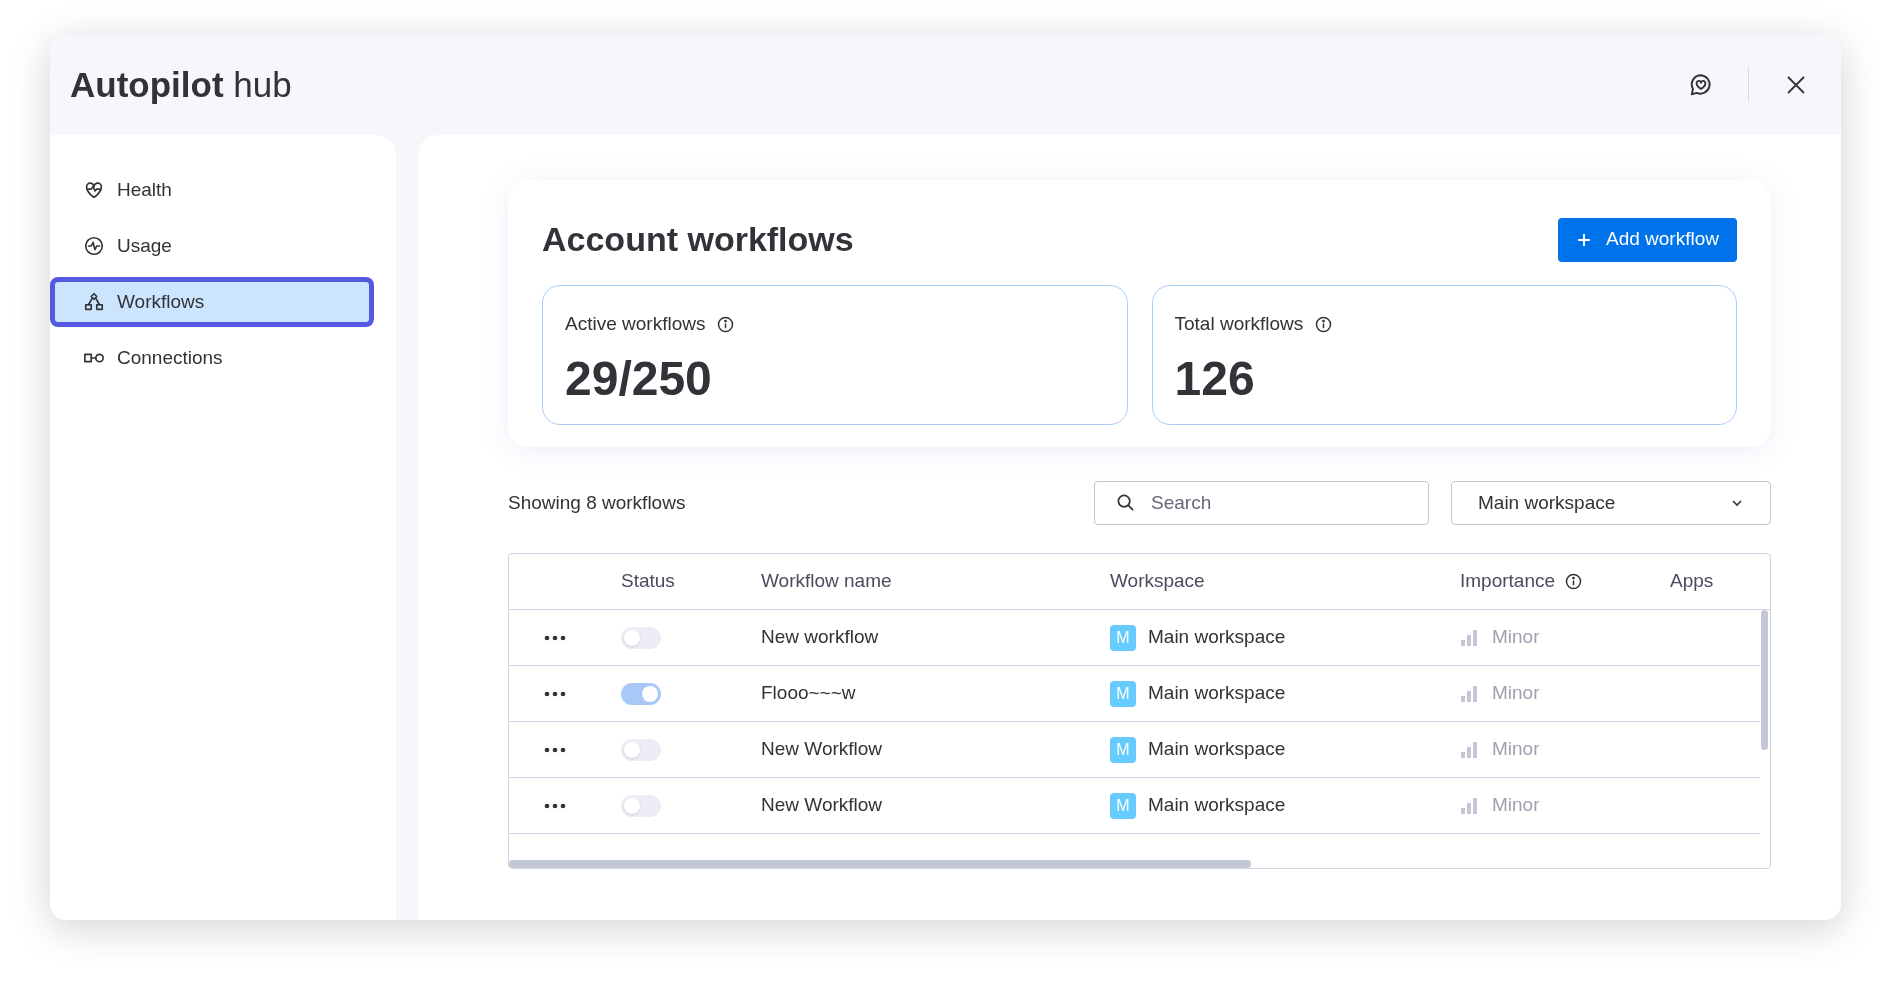  I want to click on sidebar-item: Health, so click(212, 190).